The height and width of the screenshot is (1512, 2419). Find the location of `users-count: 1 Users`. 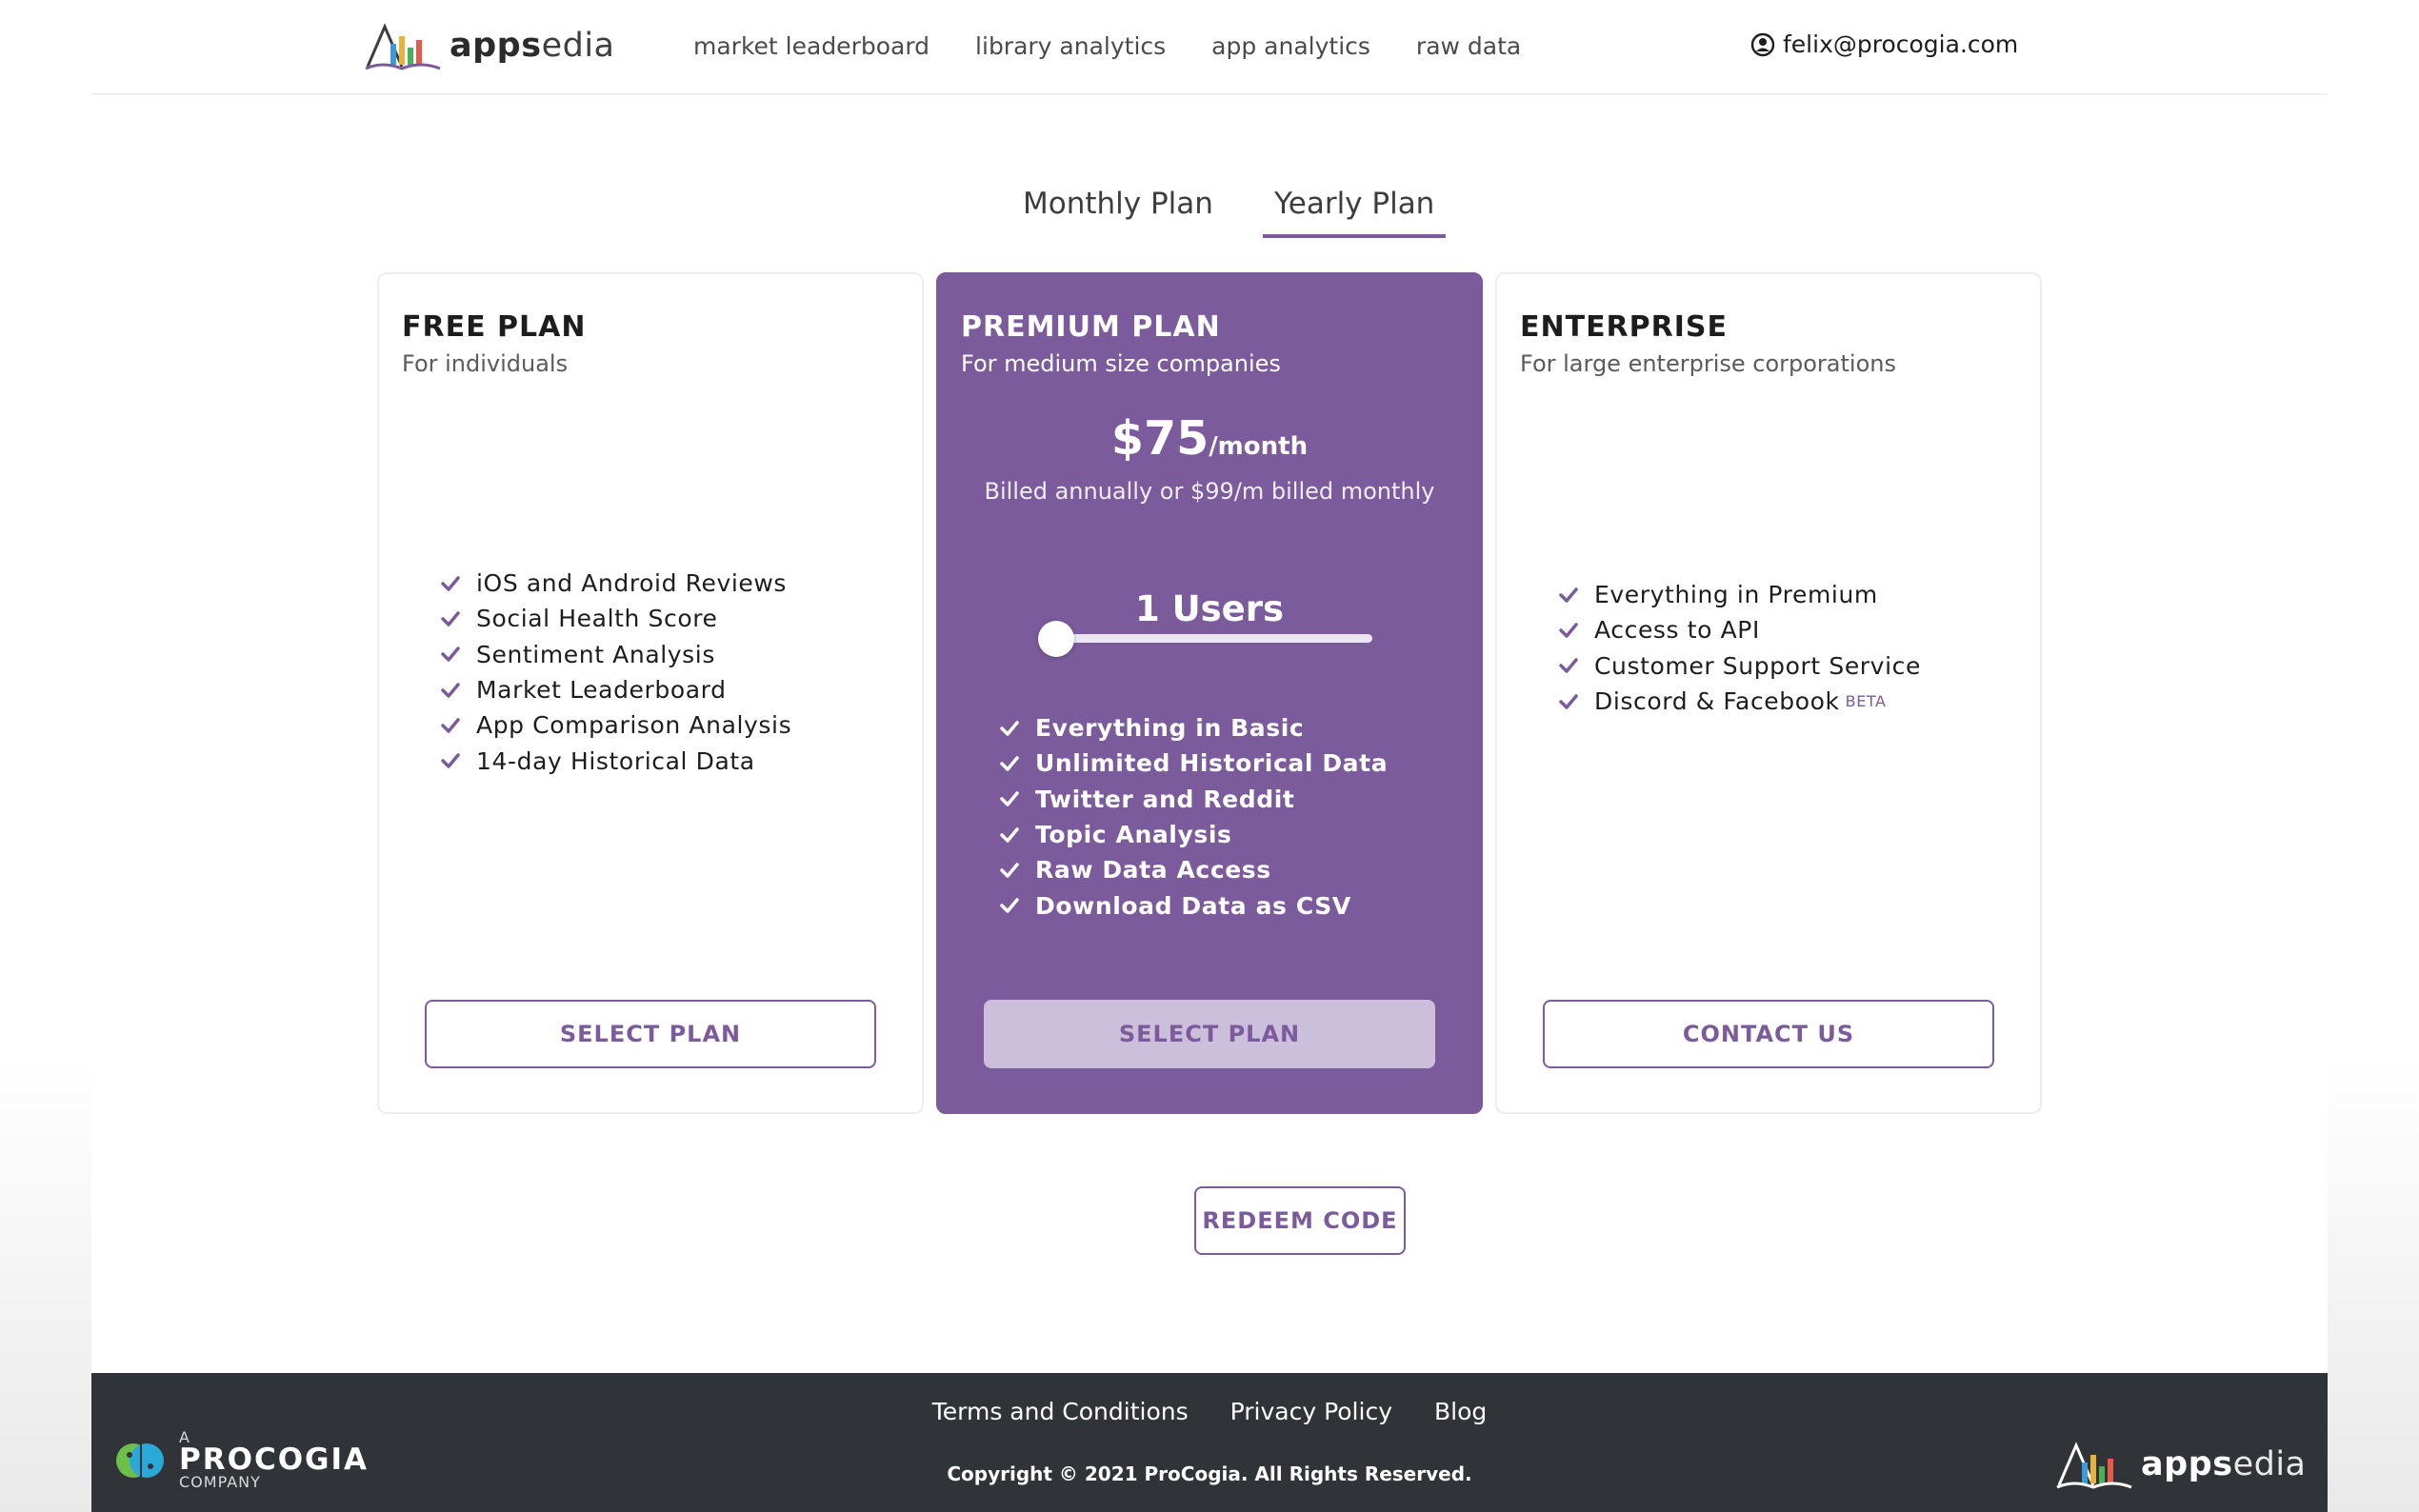

users-count: 1 Users is located at coordinates (1209, 608).